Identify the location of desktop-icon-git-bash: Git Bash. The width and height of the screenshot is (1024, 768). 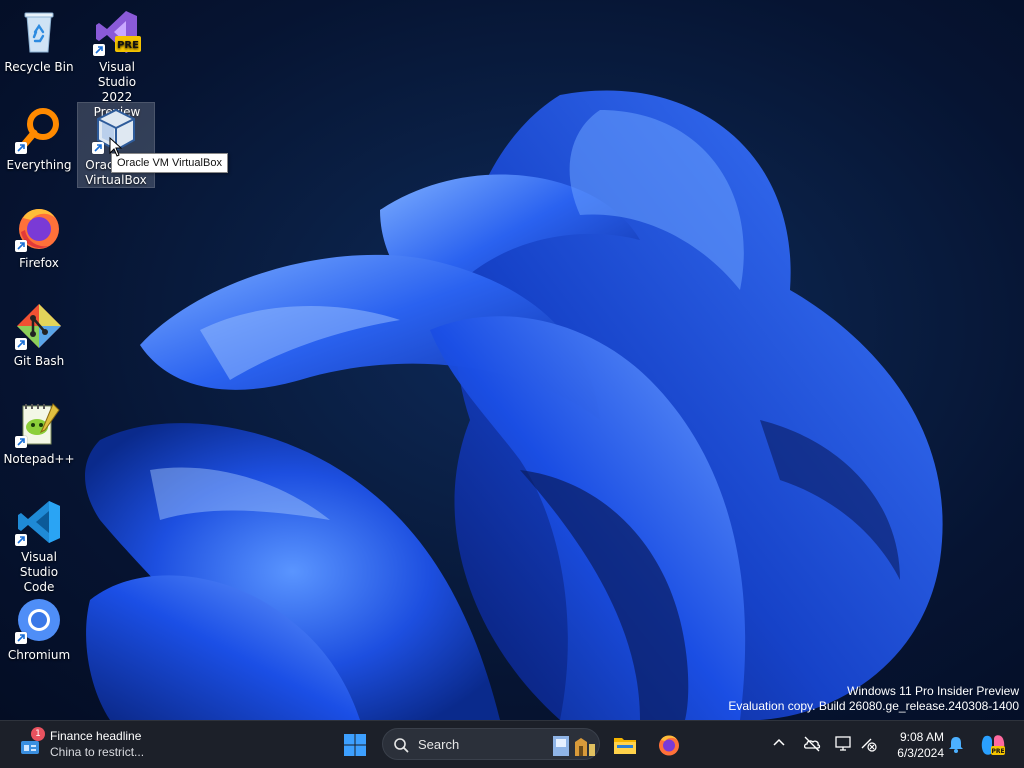
(39, 335).